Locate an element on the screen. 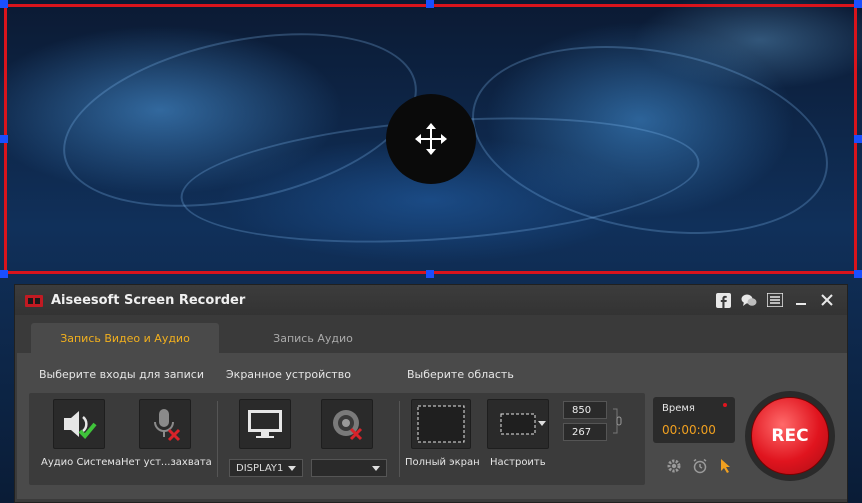 The image size is (862, 503). width-value: 850 is located at coordinates (582, 410).